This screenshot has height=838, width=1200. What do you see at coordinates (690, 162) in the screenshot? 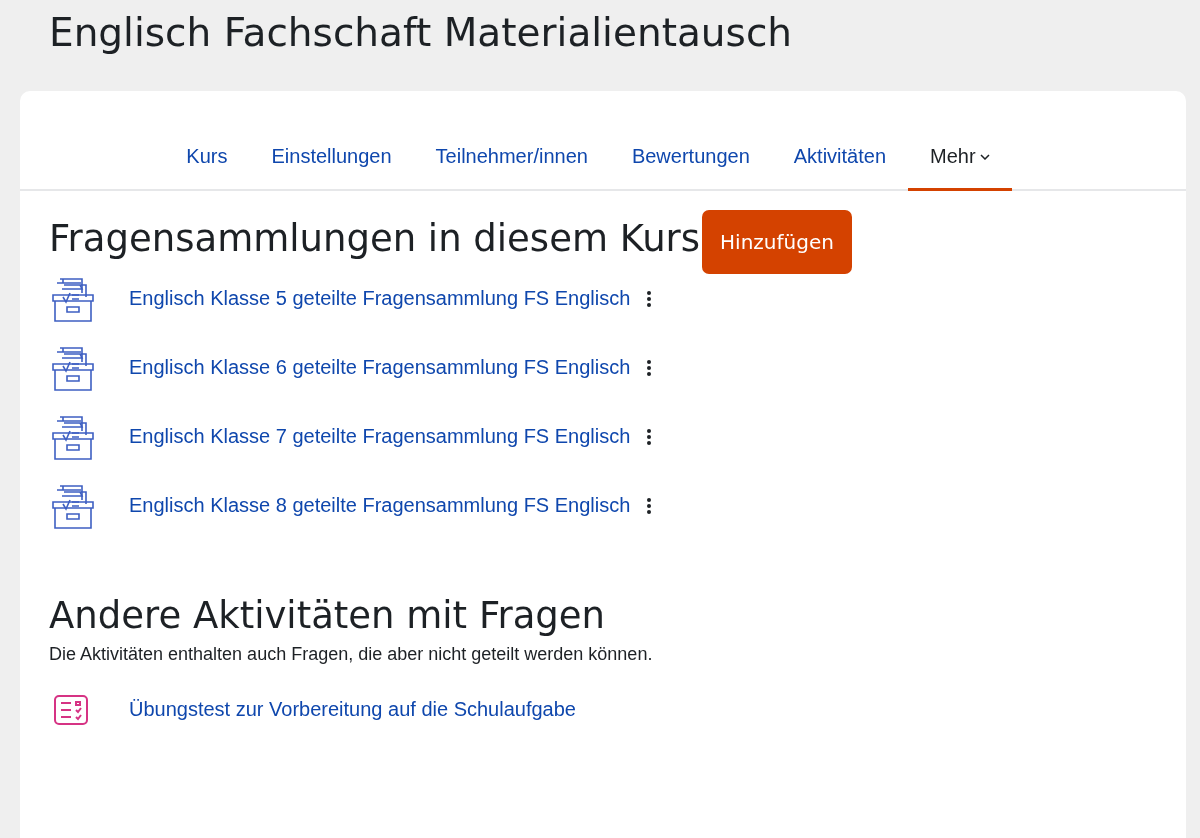
I see `nav-tab: Bewertungen` at bounding box center [690, 162].